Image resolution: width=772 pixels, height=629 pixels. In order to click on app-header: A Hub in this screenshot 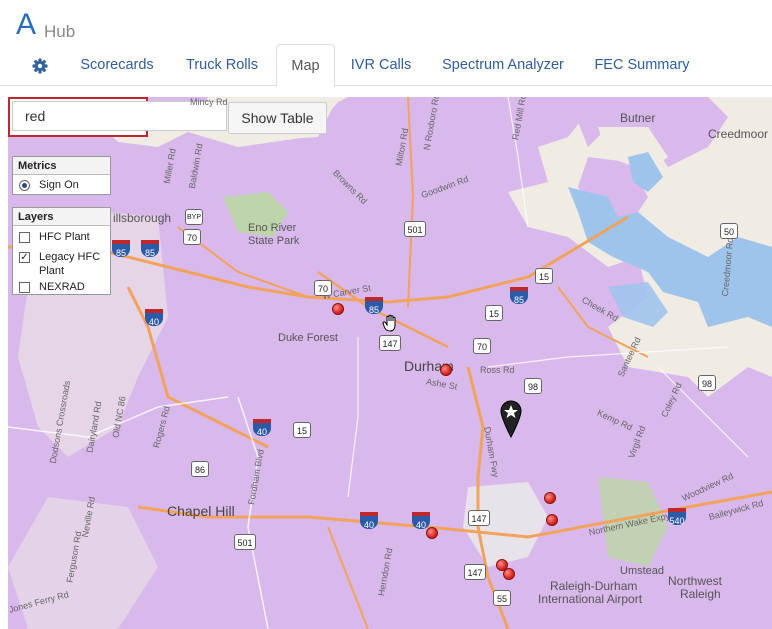, I will do `click(386, 22)`.